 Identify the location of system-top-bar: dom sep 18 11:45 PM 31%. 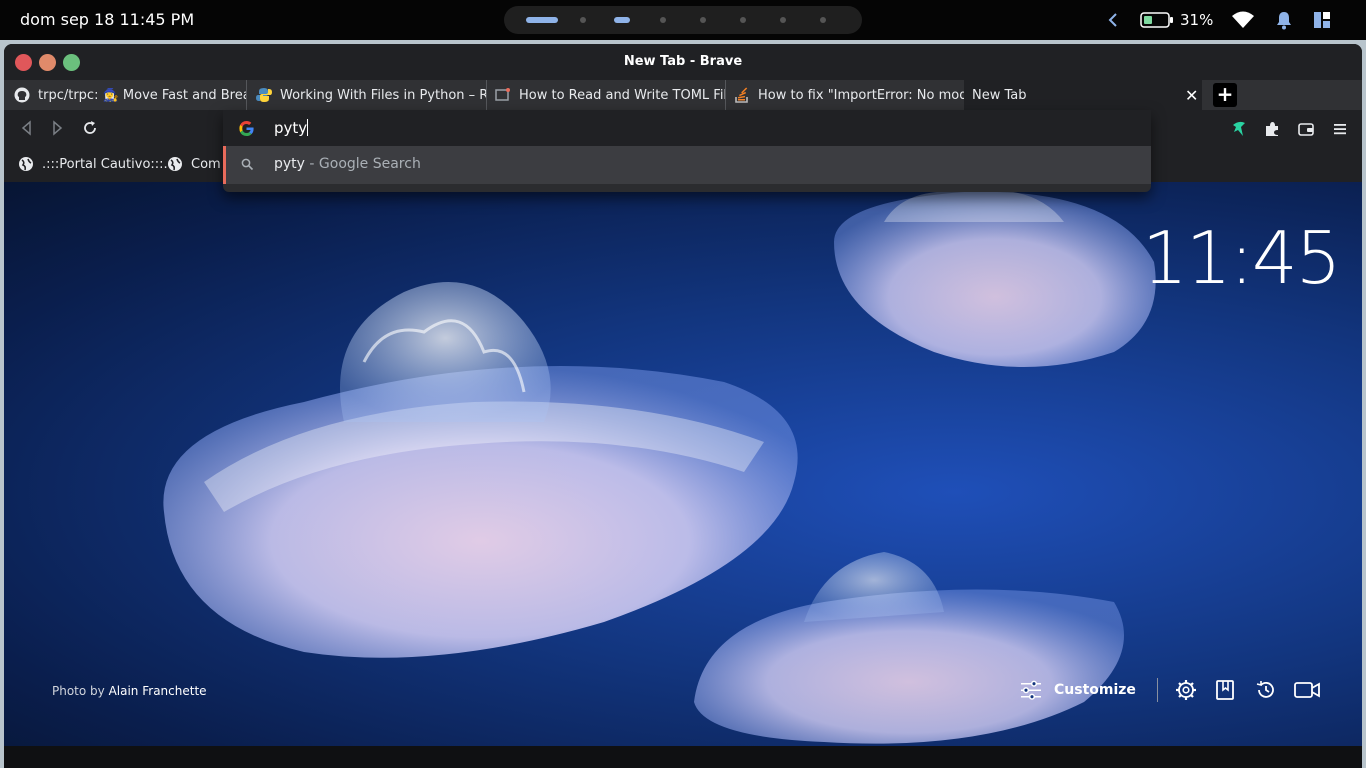
(683, 20).